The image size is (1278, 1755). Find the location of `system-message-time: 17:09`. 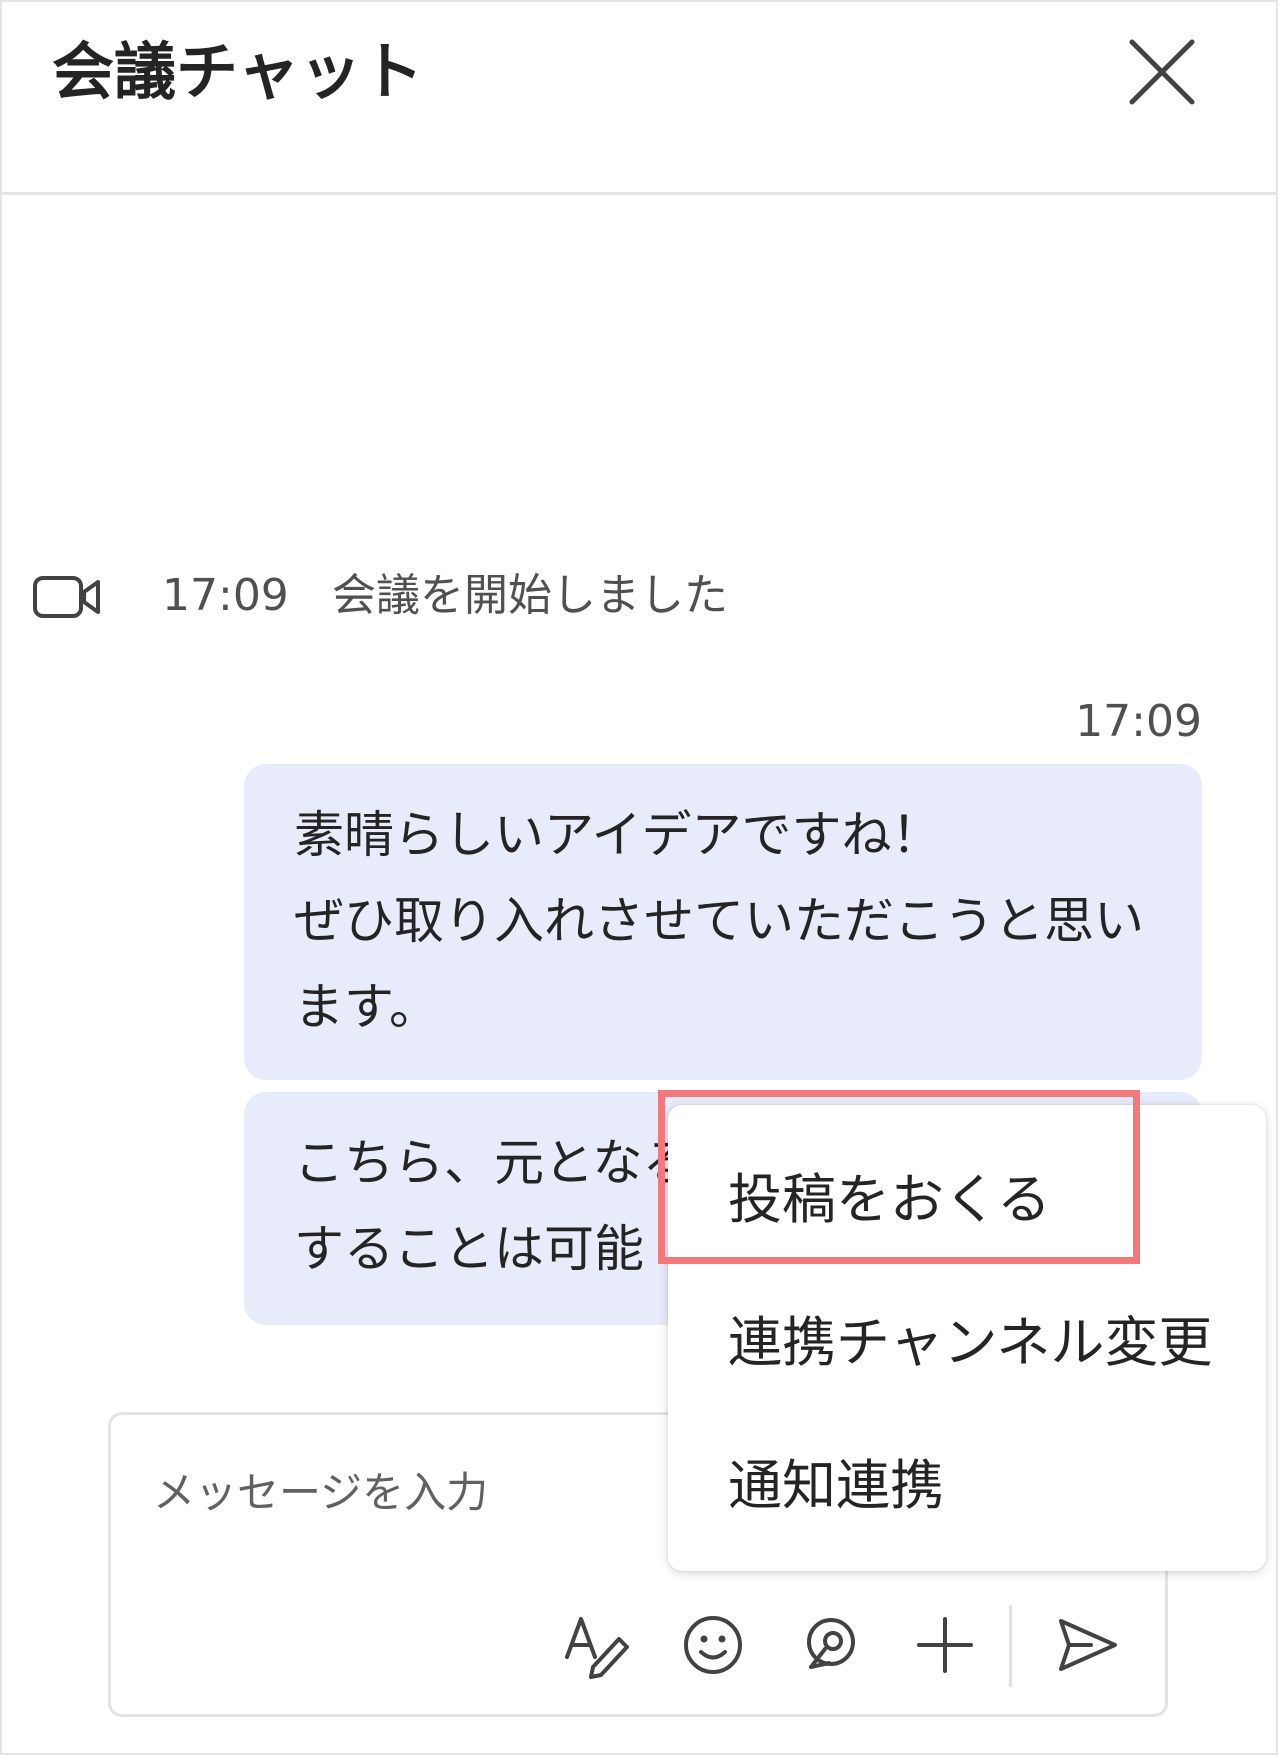

system-message-time: 17:09 is located at coordinates (225, 595).